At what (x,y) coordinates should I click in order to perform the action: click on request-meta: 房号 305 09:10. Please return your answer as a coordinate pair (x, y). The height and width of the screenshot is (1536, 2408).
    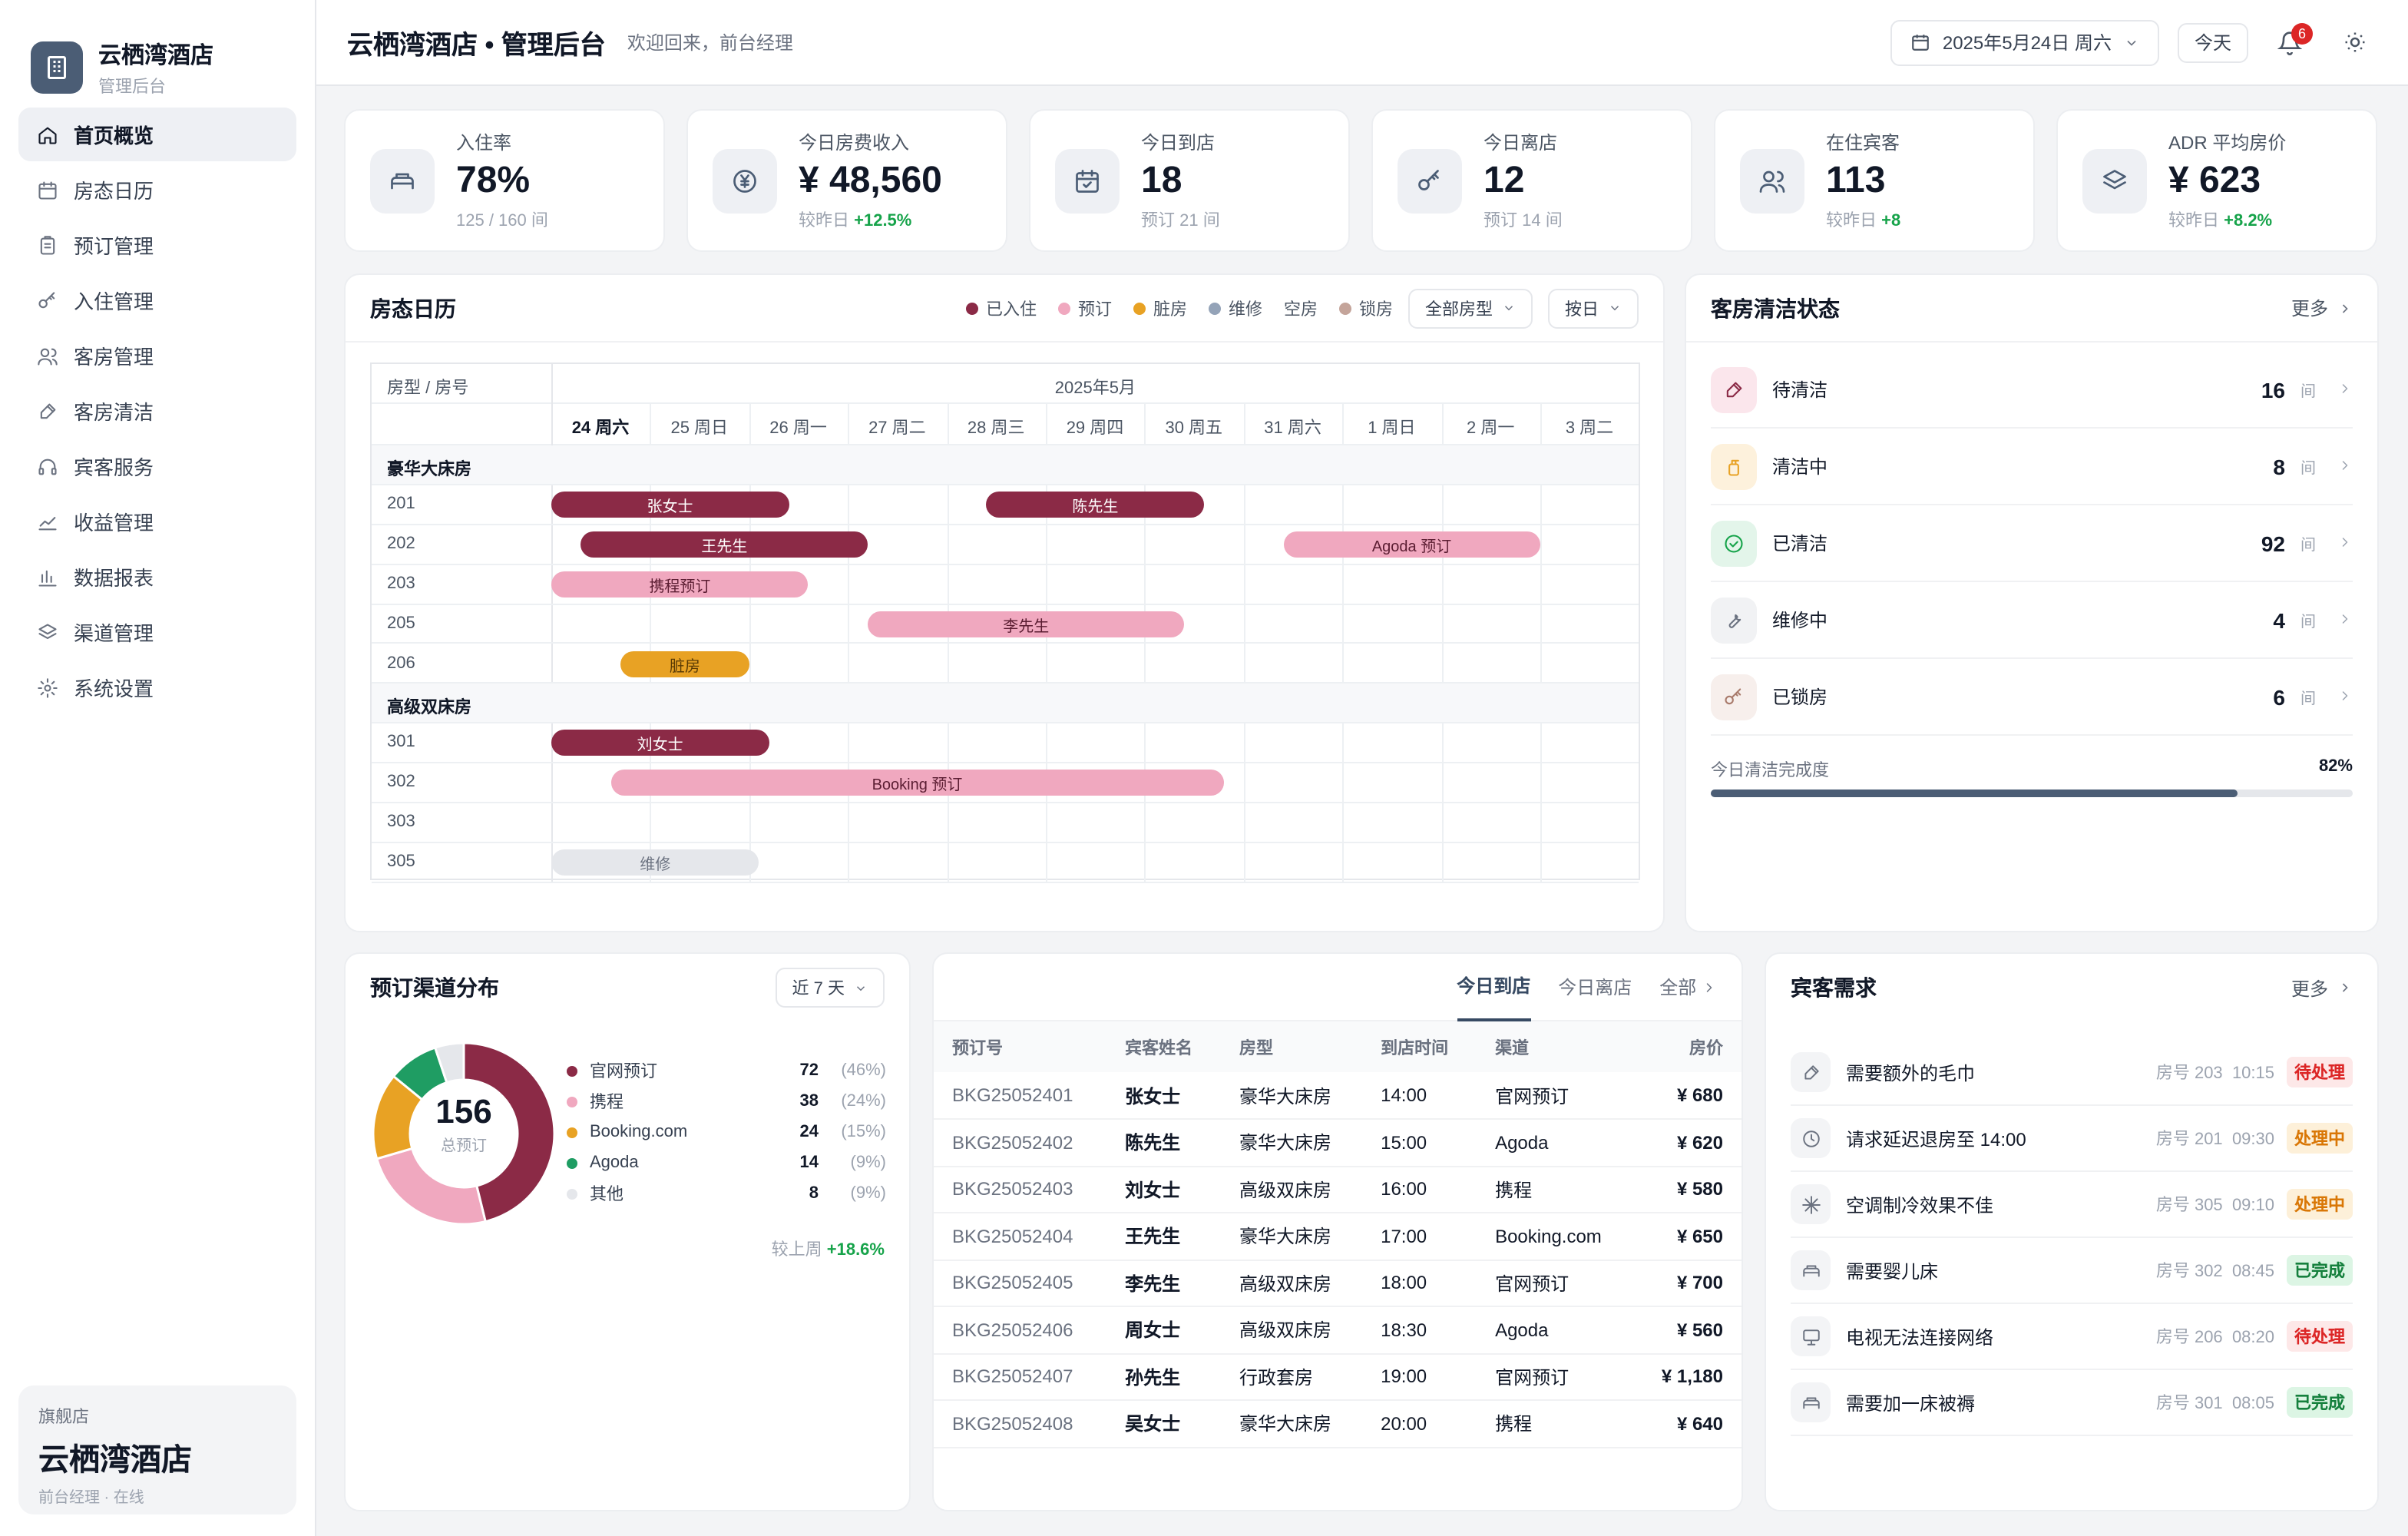
    Looking at the image, I should click on (2215, 1204).